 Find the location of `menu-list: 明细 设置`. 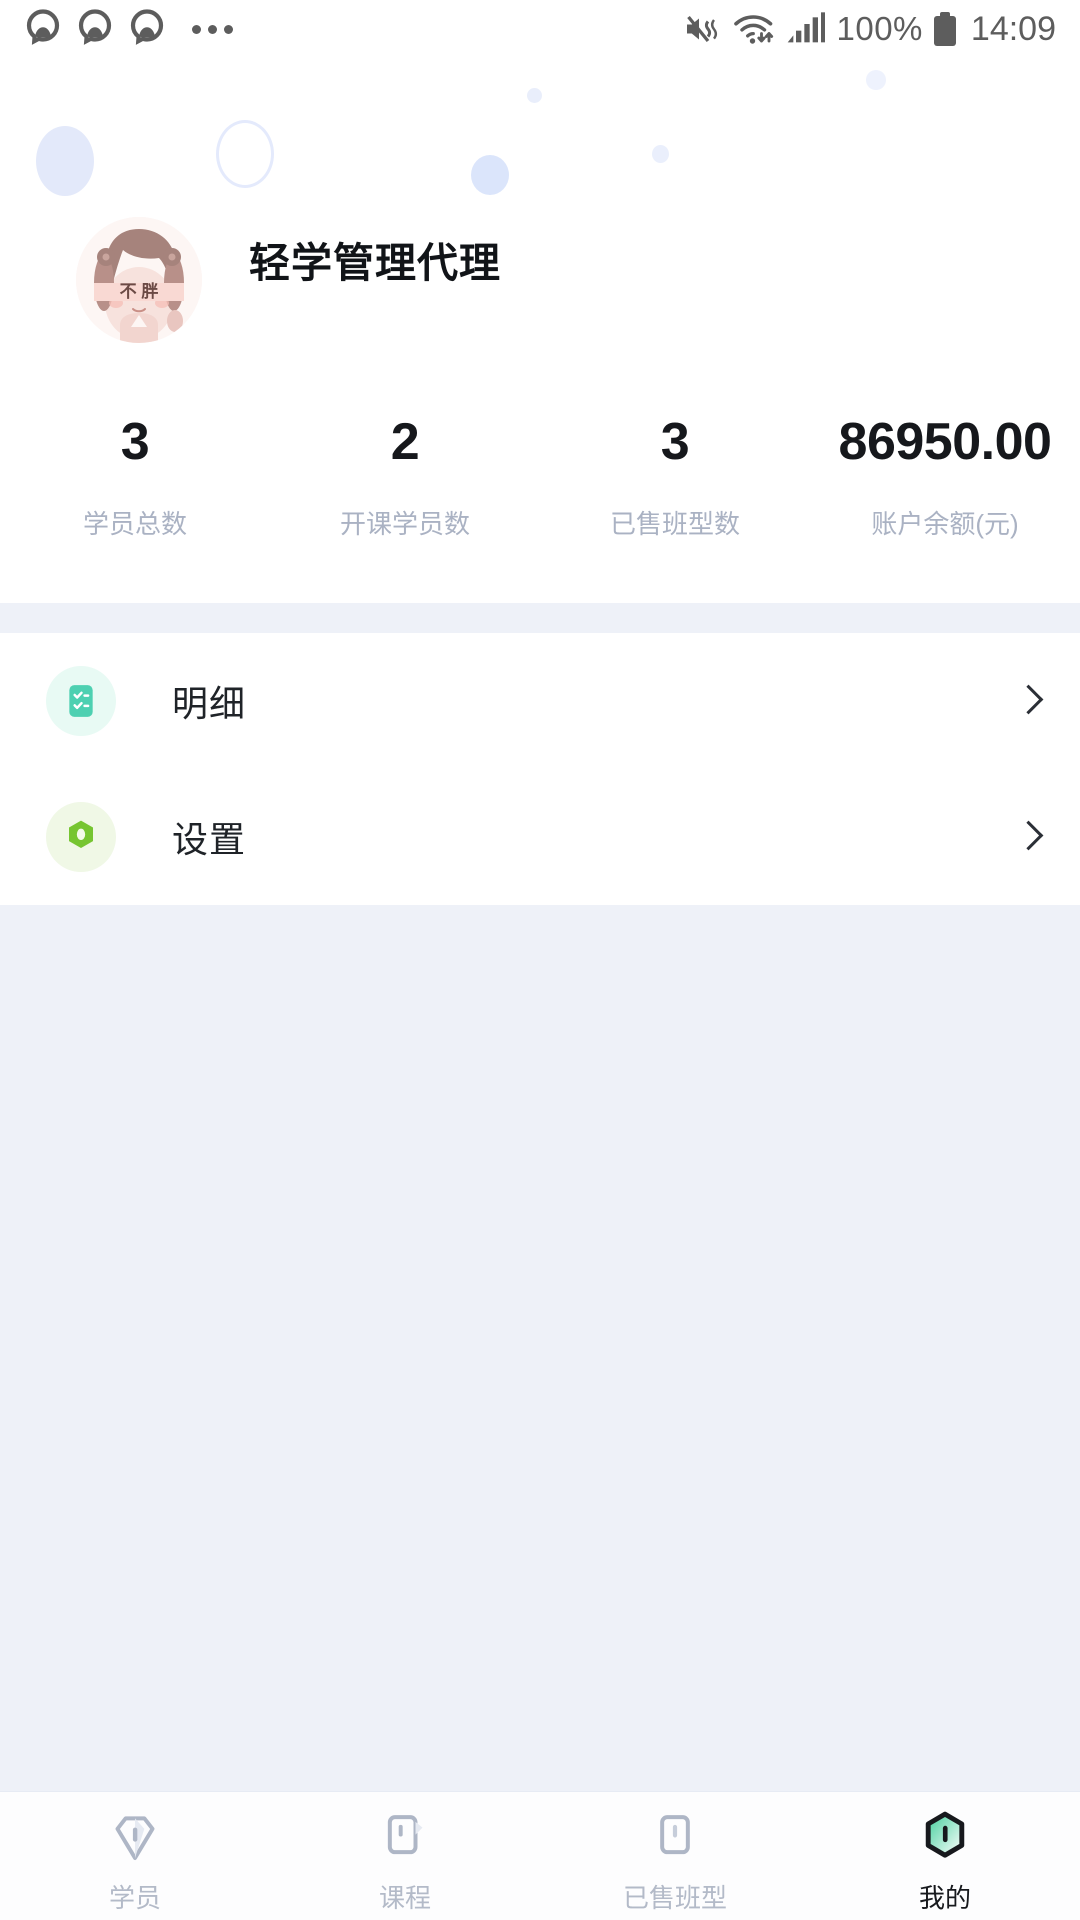

menu-list: 明细 设置 is located at coordinates (540, 769).